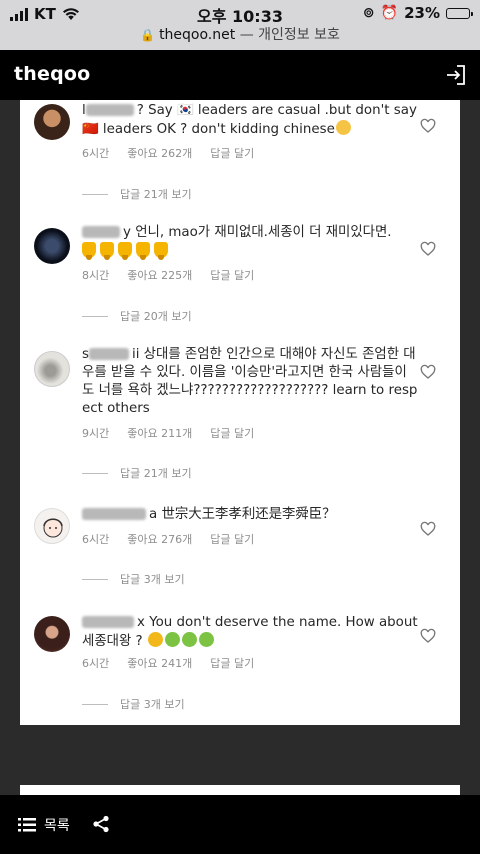 This screenshot has width=480, height=854. I want to click on comment-username: y, so click(127, 232).